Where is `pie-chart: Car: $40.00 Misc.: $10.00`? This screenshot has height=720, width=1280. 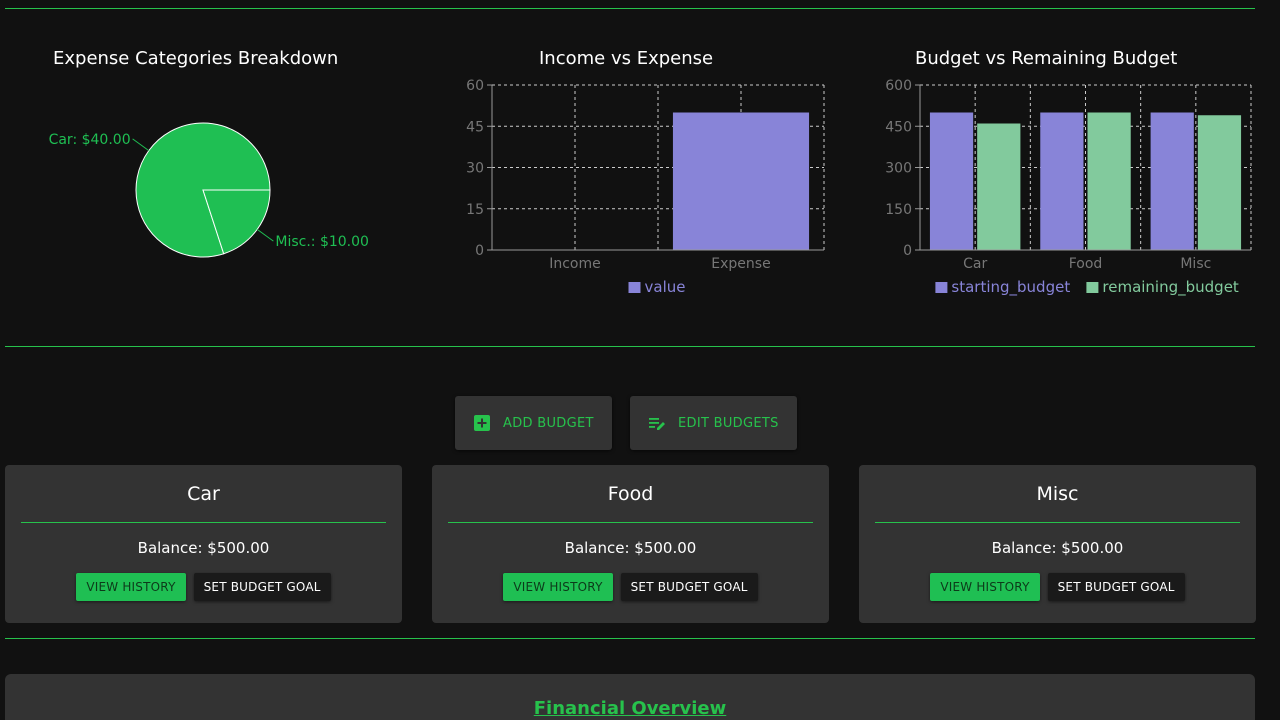
pie-chart: Car: $40.00 Misc.: $10.00 is located at coordinates (209, 190).